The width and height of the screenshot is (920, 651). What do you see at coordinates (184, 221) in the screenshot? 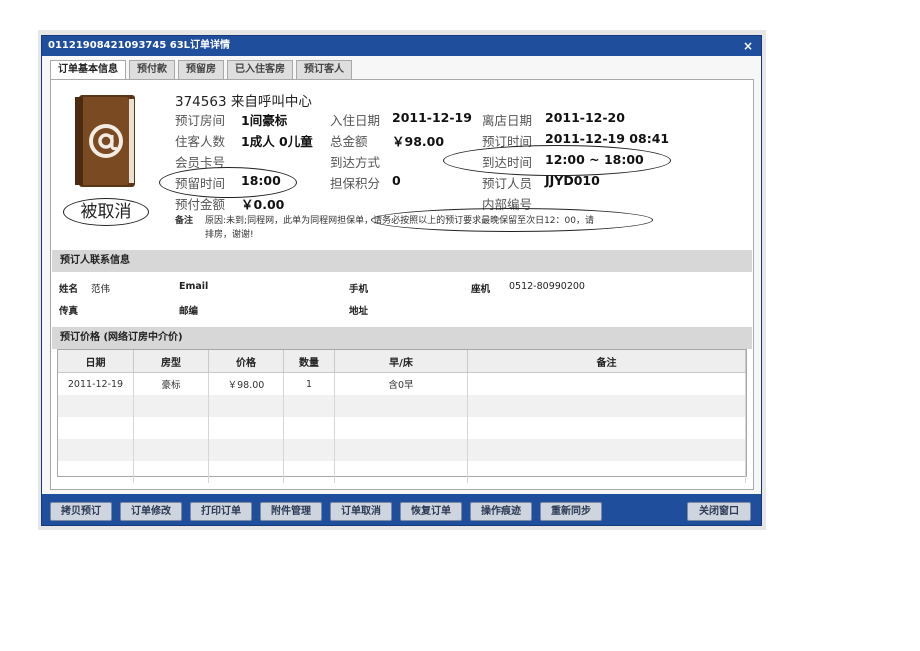
I see `note-label: 备注` at bounding box center [184, 221].